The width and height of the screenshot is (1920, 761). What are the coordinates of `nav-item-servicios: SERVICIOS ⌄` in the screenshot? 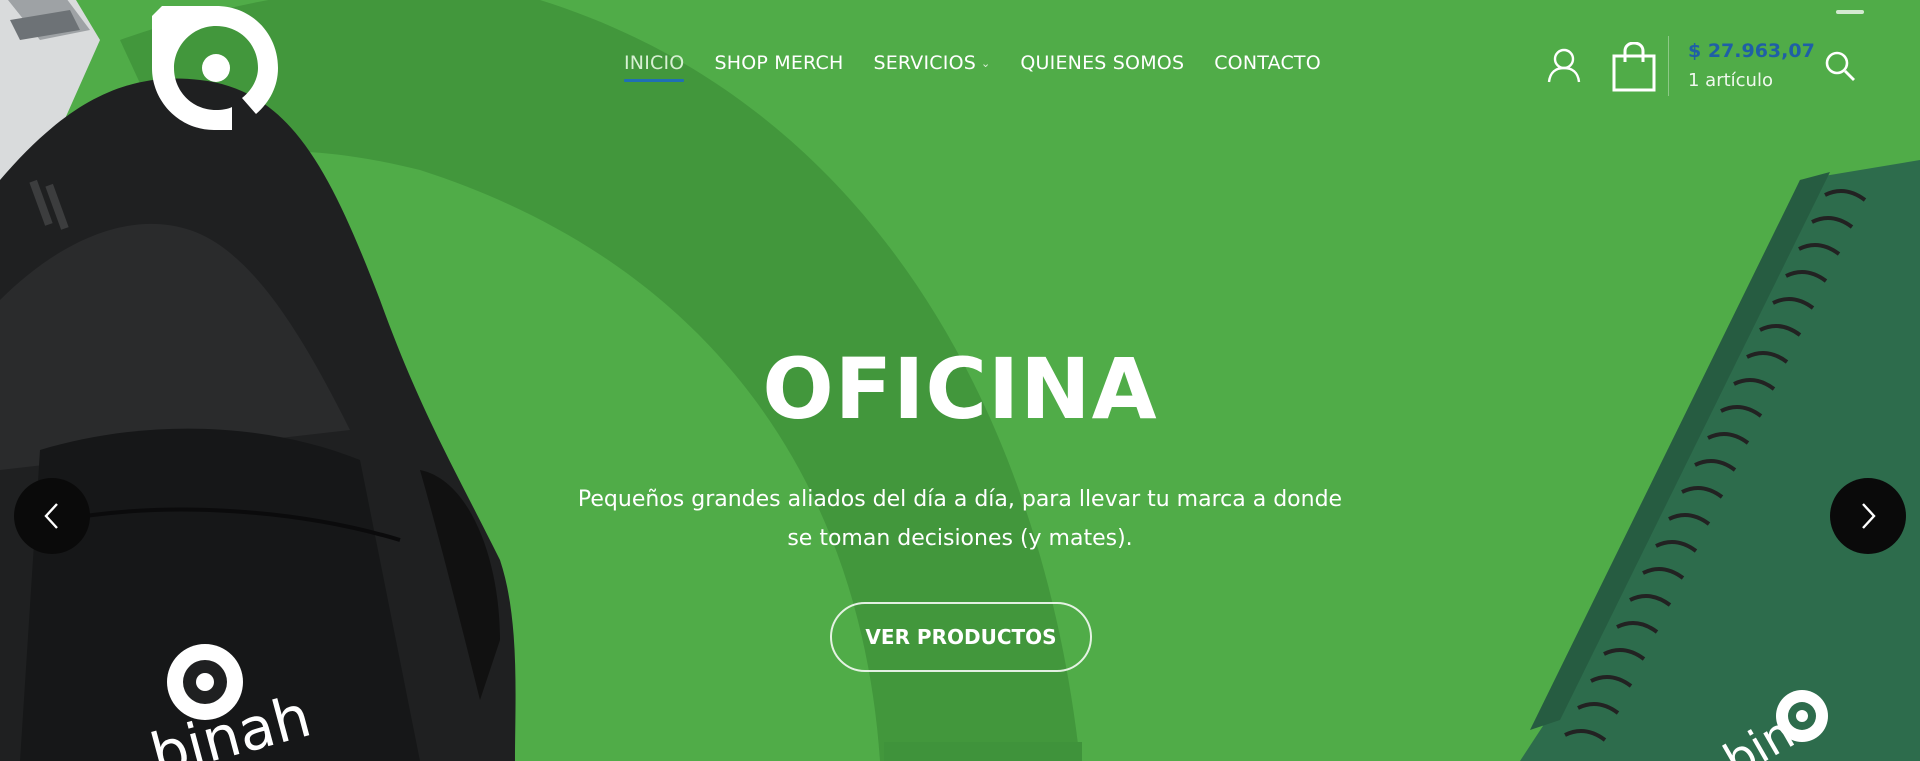 It's located at (931, 63).